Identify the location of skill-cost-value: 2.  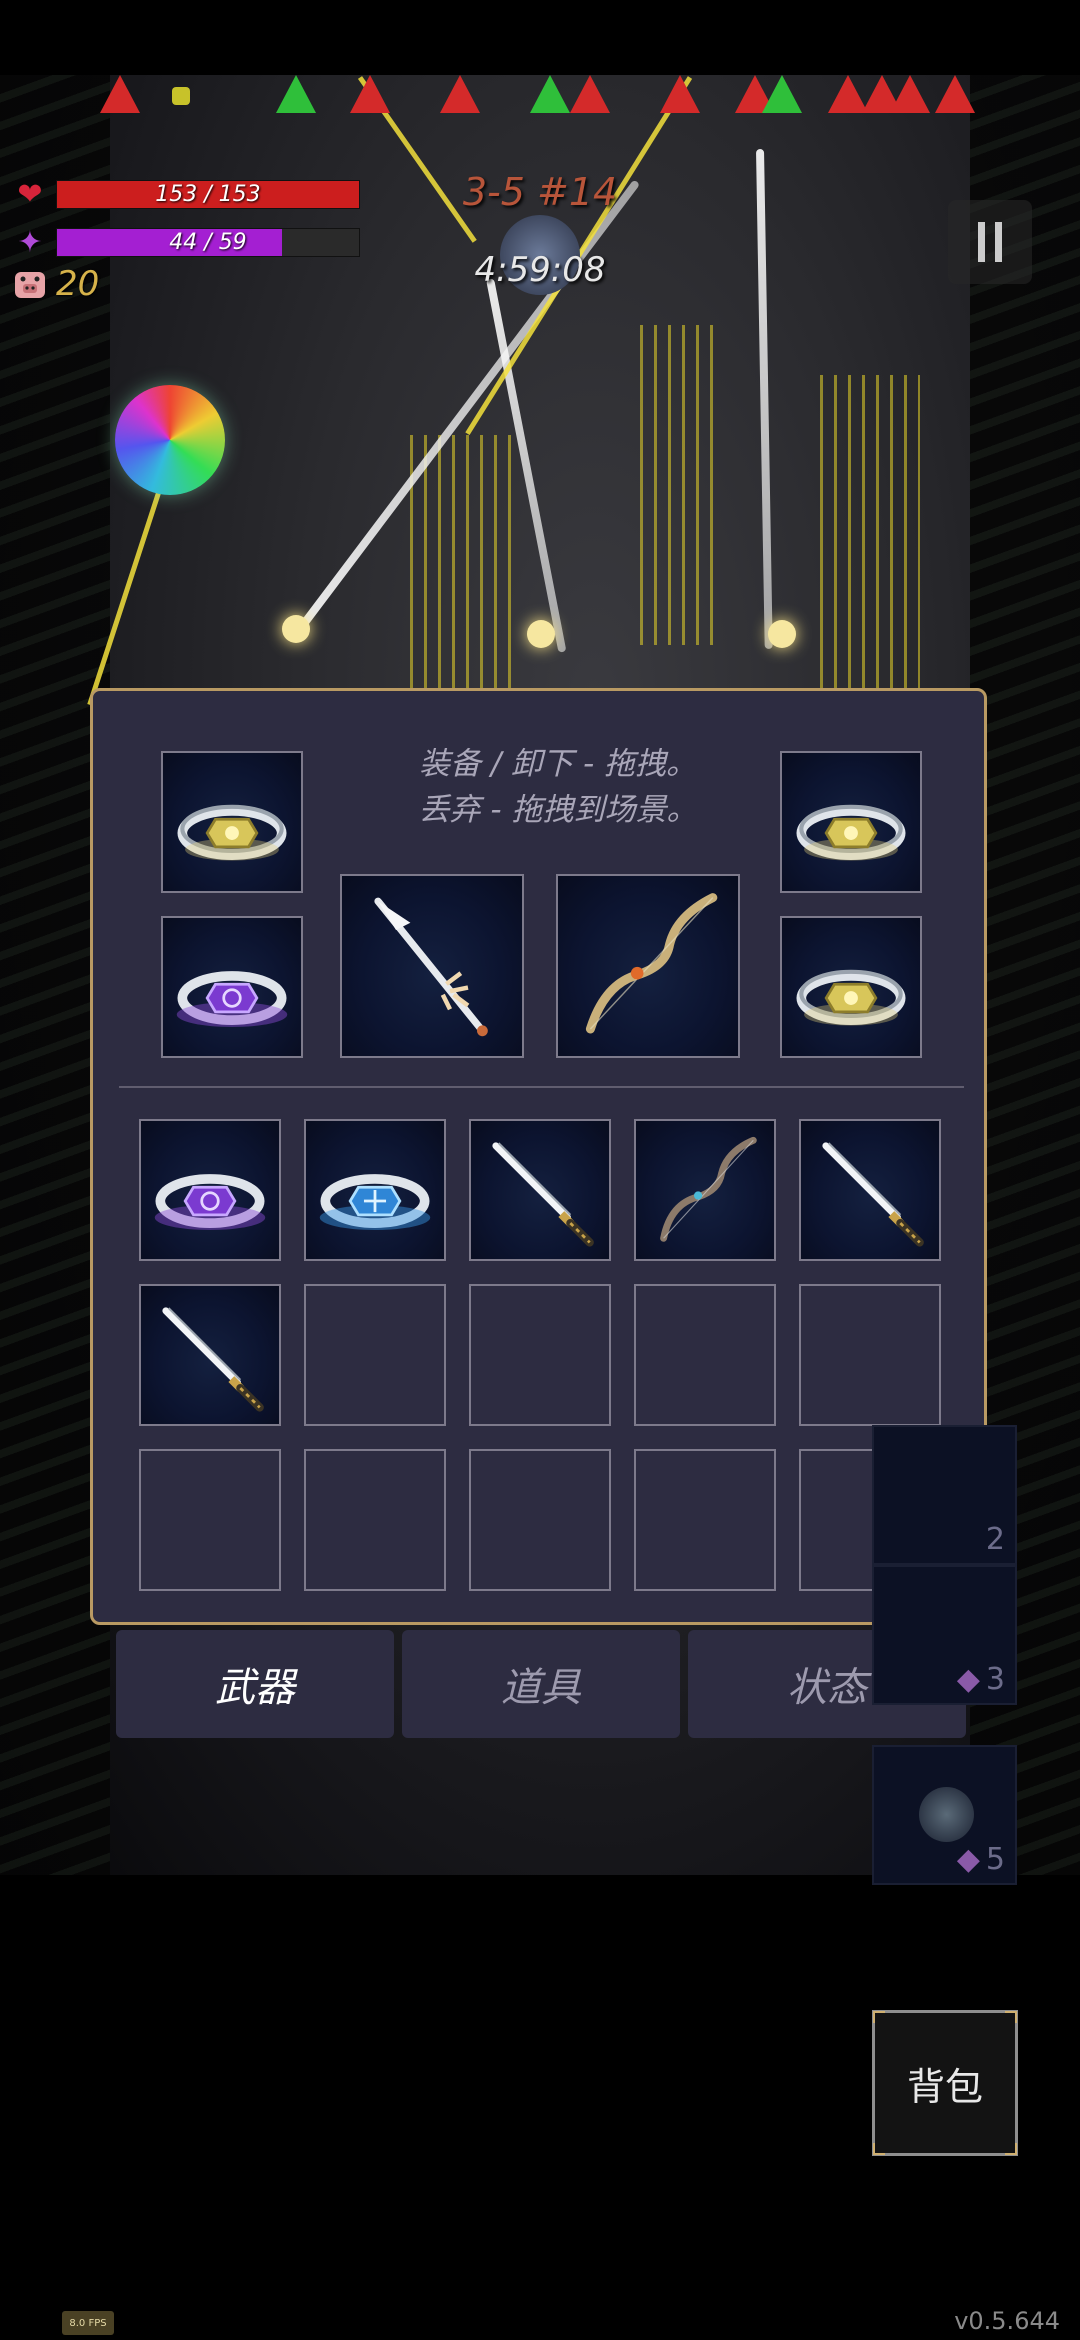
(995, 1539).